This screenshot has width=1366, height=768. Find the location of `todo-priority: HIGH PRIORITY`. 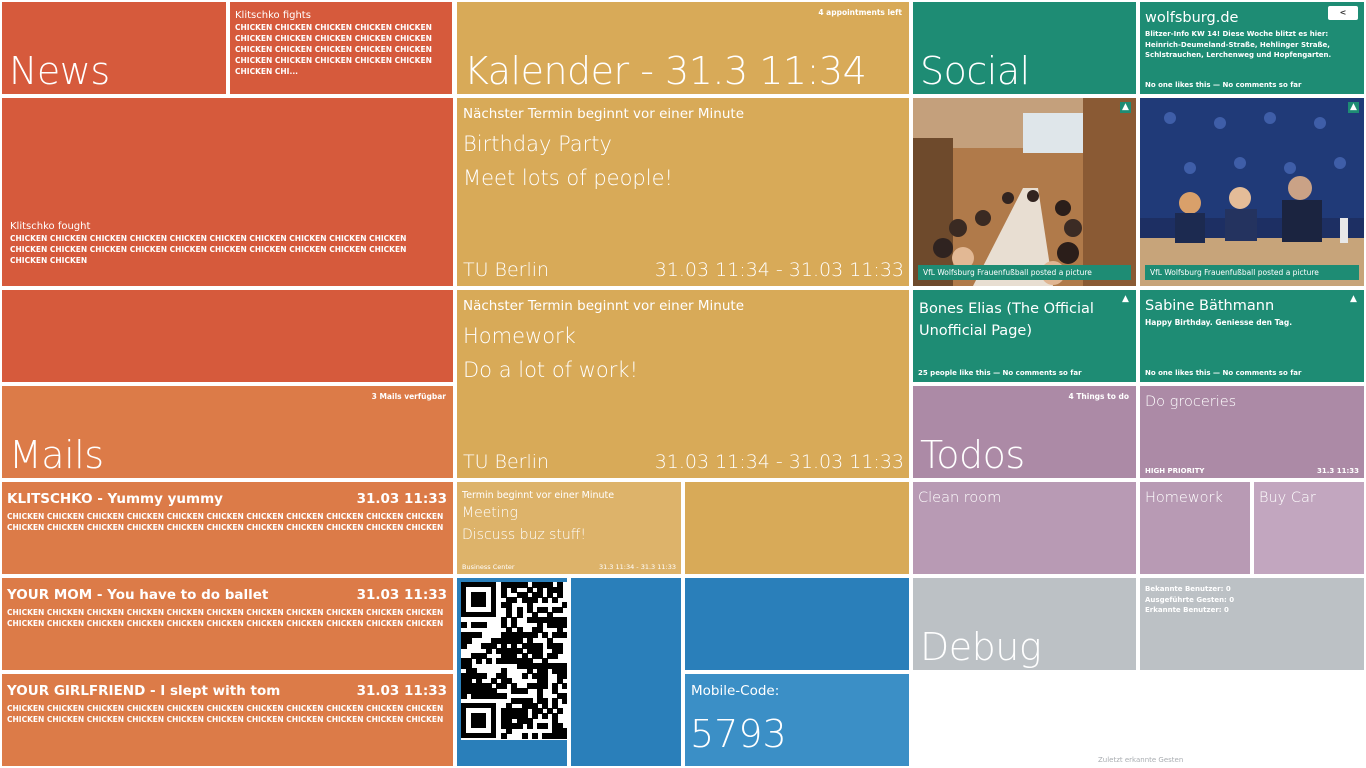

todo-priority: HIGH PRIORITY is located at coordinates (1175, 471).